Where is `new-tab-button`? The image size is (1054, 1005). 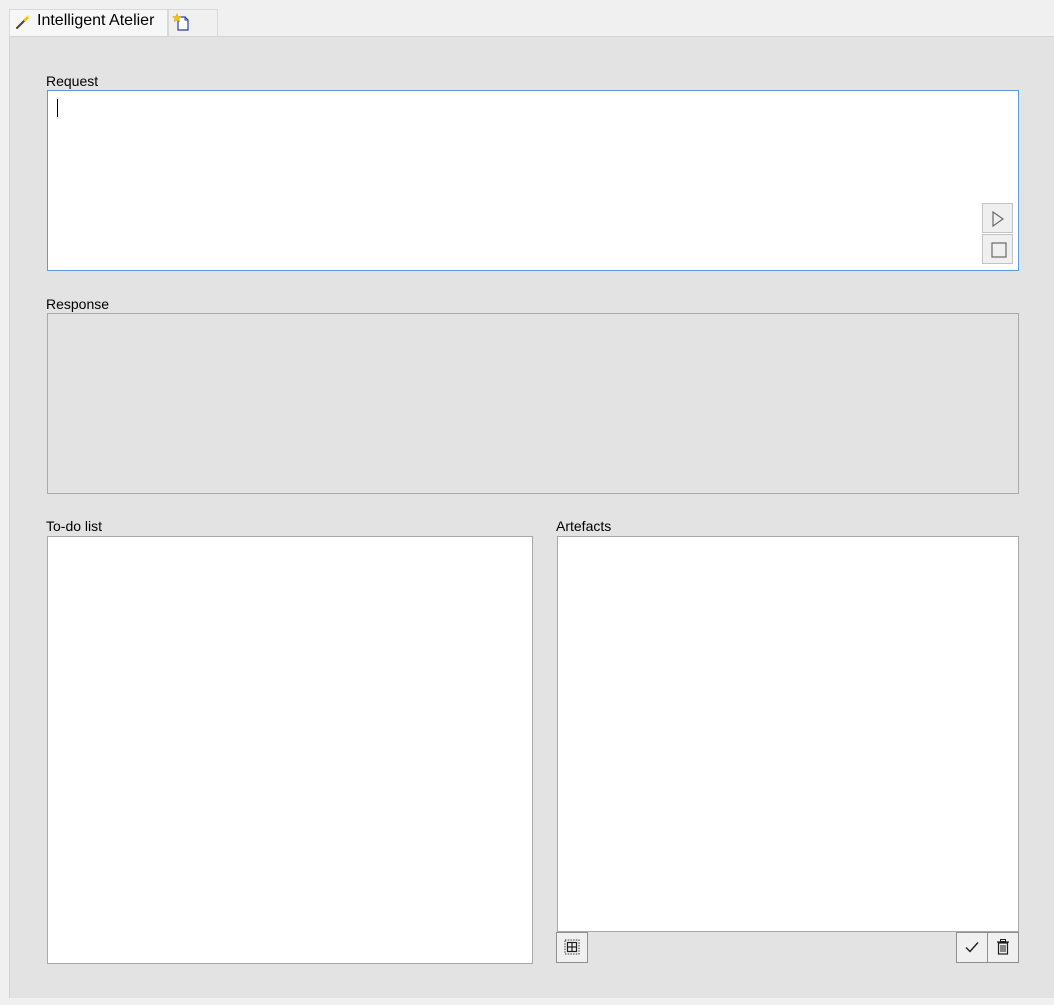
new-tab-button is located at coordinates (193, 22).